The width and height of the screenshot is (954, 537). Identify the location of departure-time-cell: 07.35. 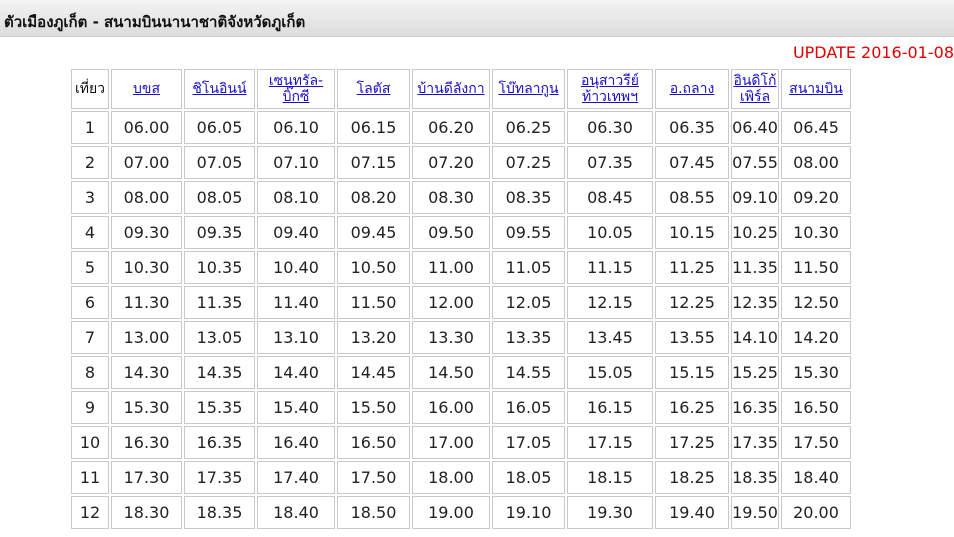
(610, 162).